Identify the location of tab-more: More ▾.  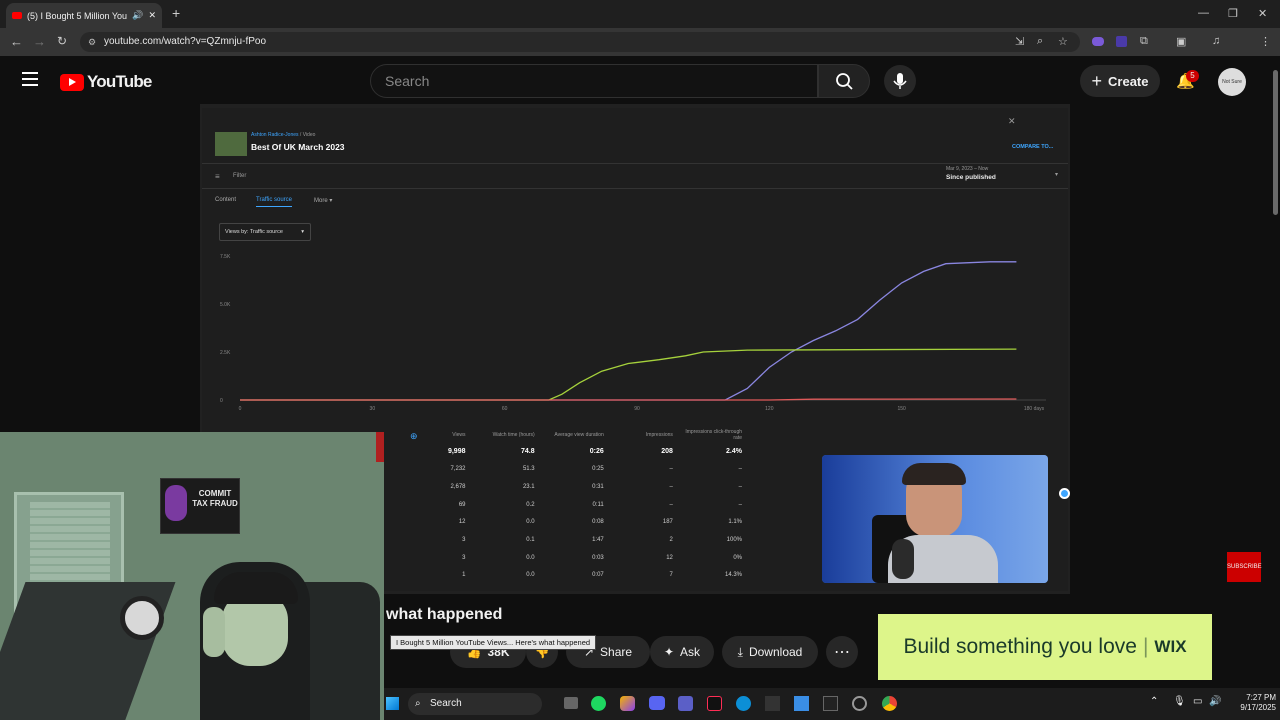
(323, 200).